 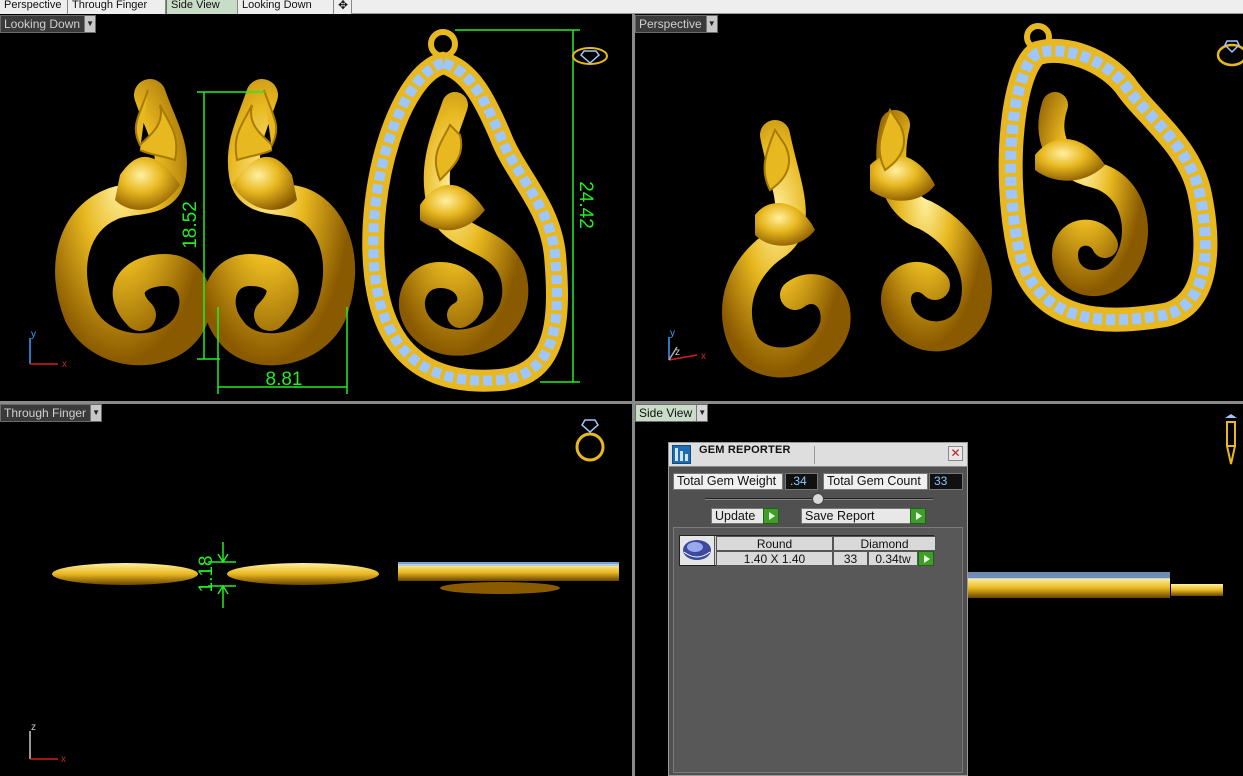 What do you see at coordinates (508, 578) in the screenshot?
I see `side-profile-pendant` at bounding box center [508, 578].